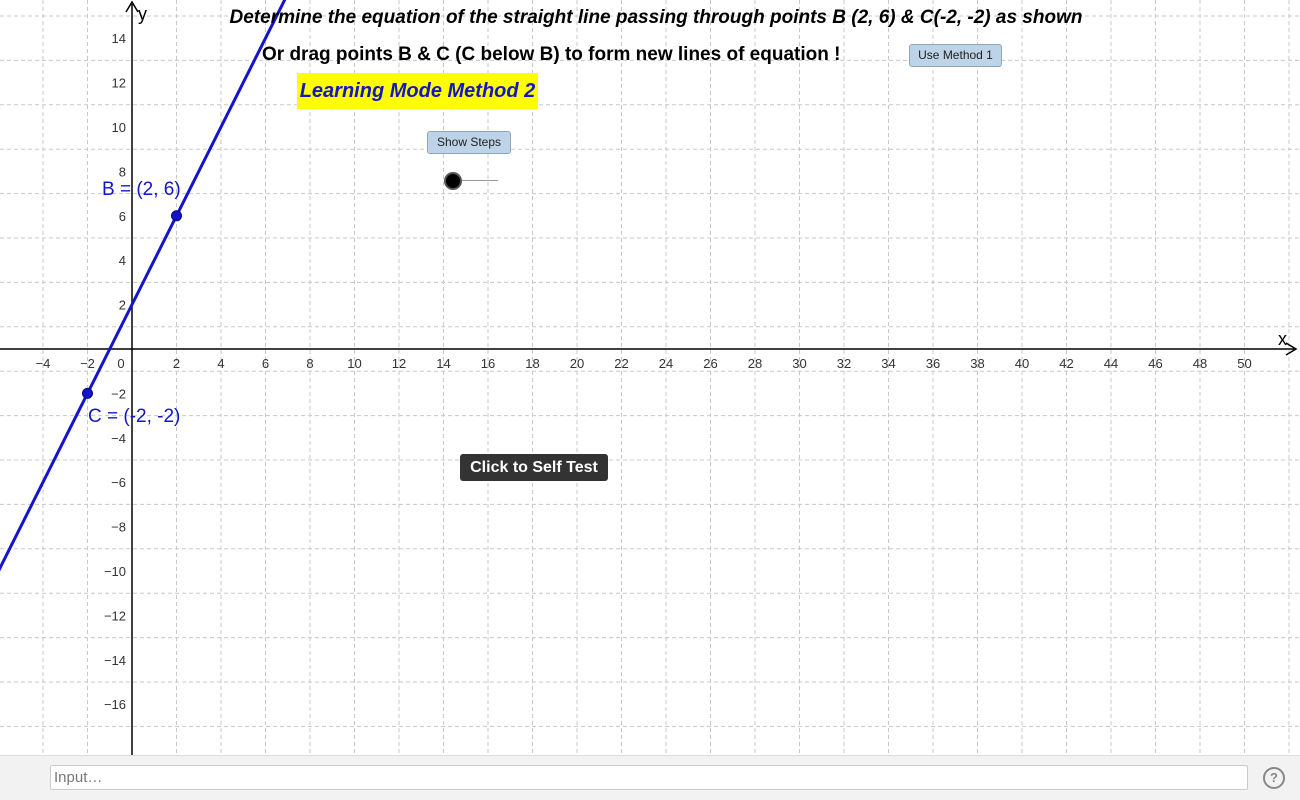 The height and width of the screenshot is (800, 1300). Describe the element at coordinates (119, 83) in the screenshot. I see `y-tick-label: 12` at that location.